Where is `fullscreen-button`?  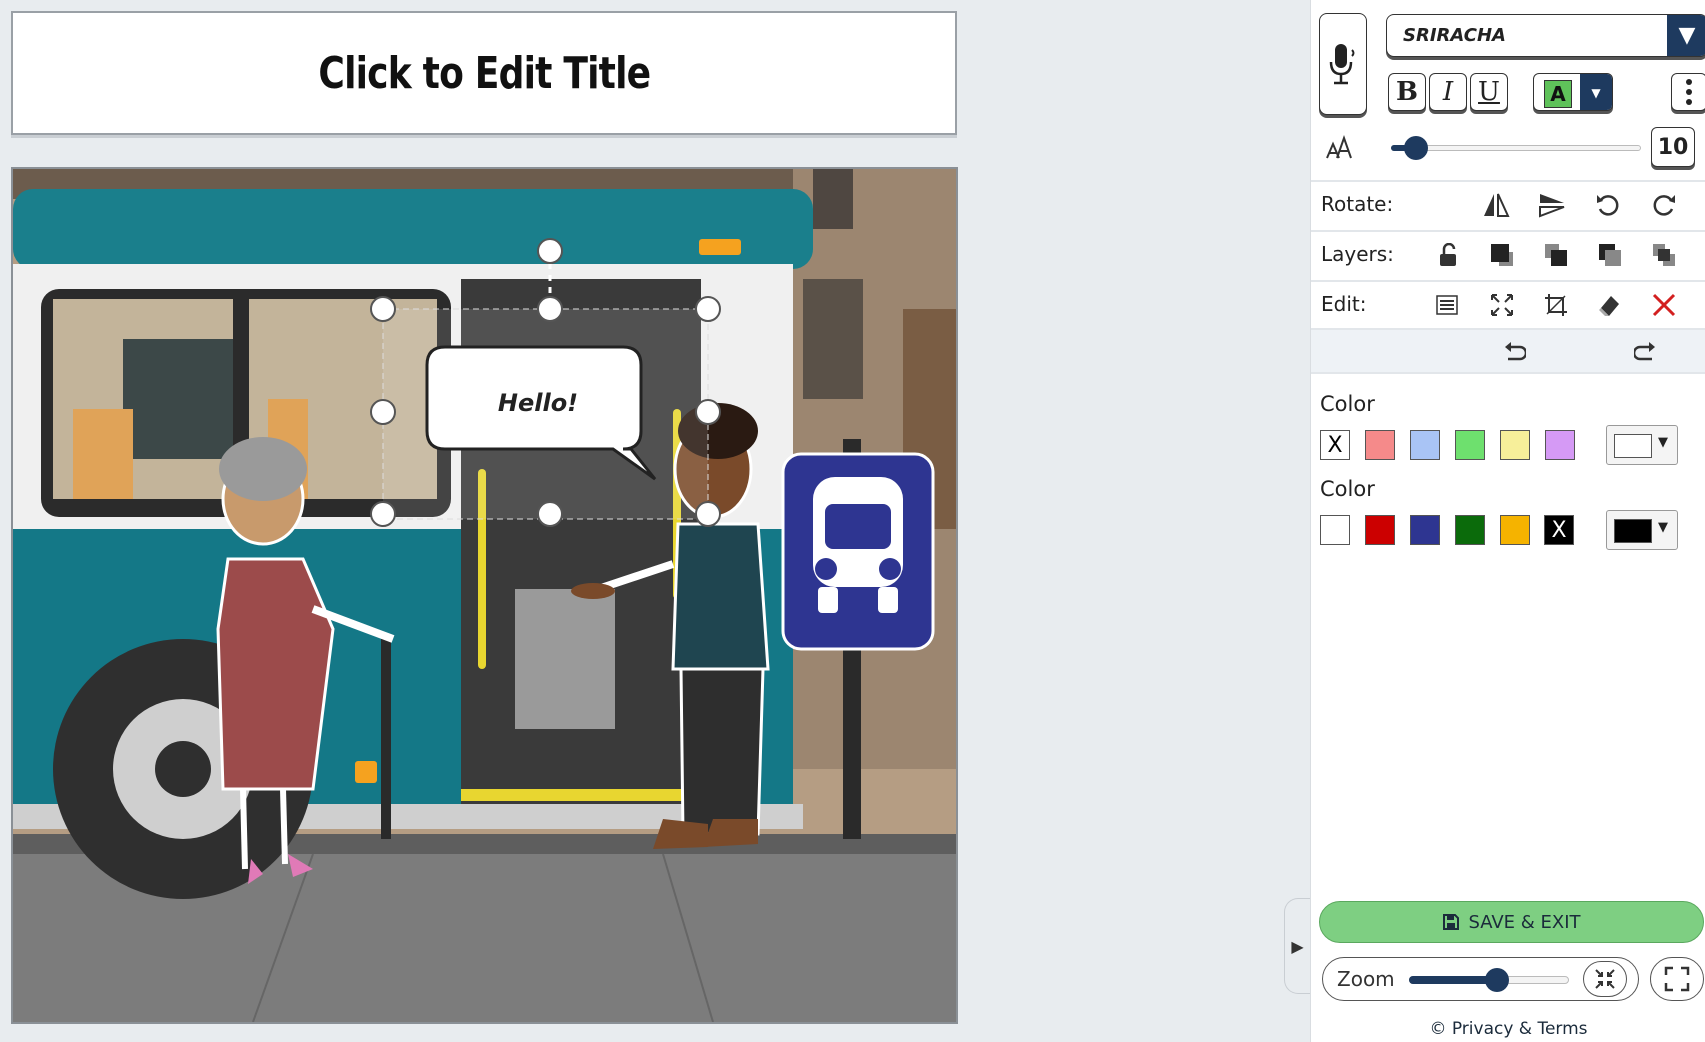 fullscreen-button is located at coordinates (1677, 979).